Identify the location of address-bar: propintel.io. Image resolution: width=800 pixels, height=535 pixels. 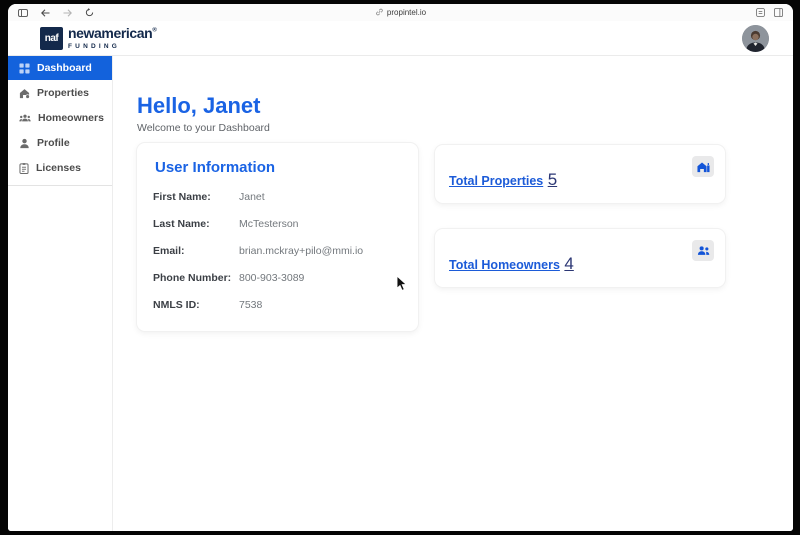
(400, 12).